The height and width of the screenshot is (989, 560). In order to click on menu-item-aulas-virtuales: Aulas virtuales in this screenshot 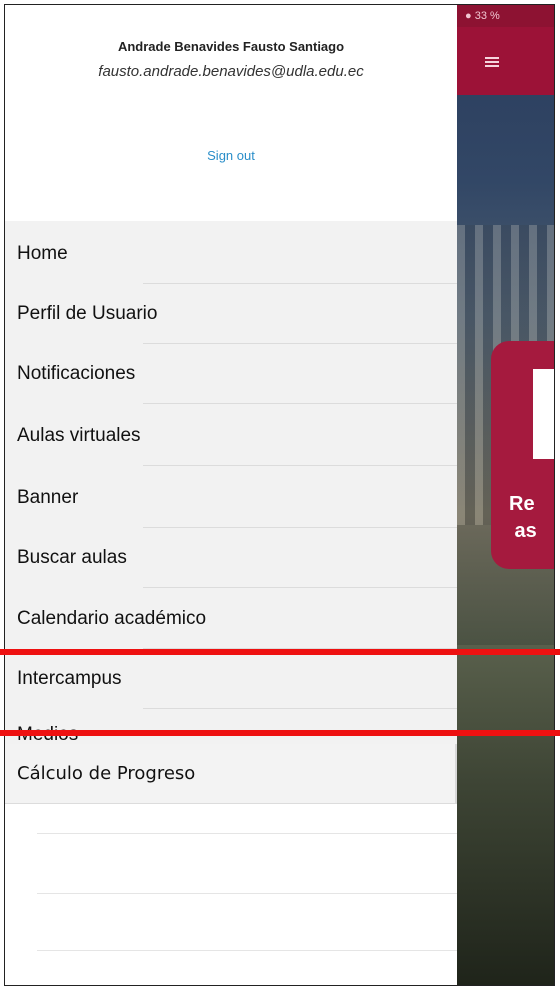, I will do `click(231, 436)`.